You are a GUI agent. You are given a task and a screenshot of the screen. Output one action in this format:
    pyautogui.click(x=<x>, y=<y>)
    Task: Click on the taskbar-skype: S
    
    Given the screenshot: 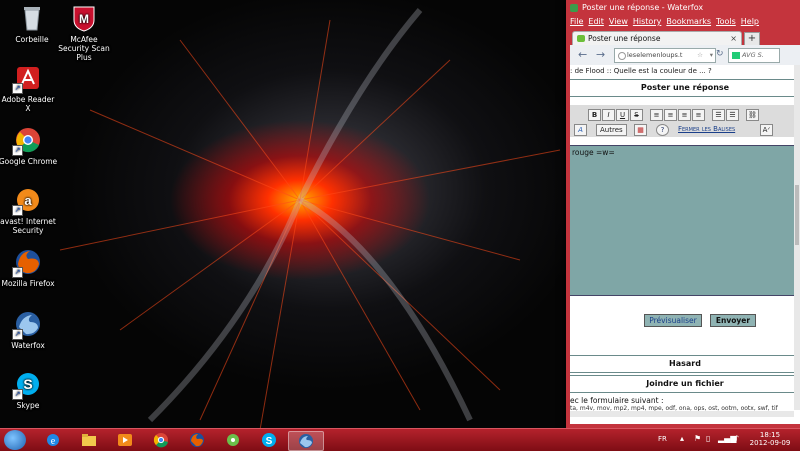 What is the action you would take?
    pyautogui.click(x=269, y=440)
    